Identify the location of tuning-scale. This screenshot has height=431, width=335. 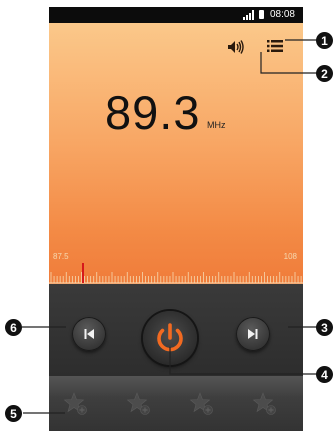
(176, 273).